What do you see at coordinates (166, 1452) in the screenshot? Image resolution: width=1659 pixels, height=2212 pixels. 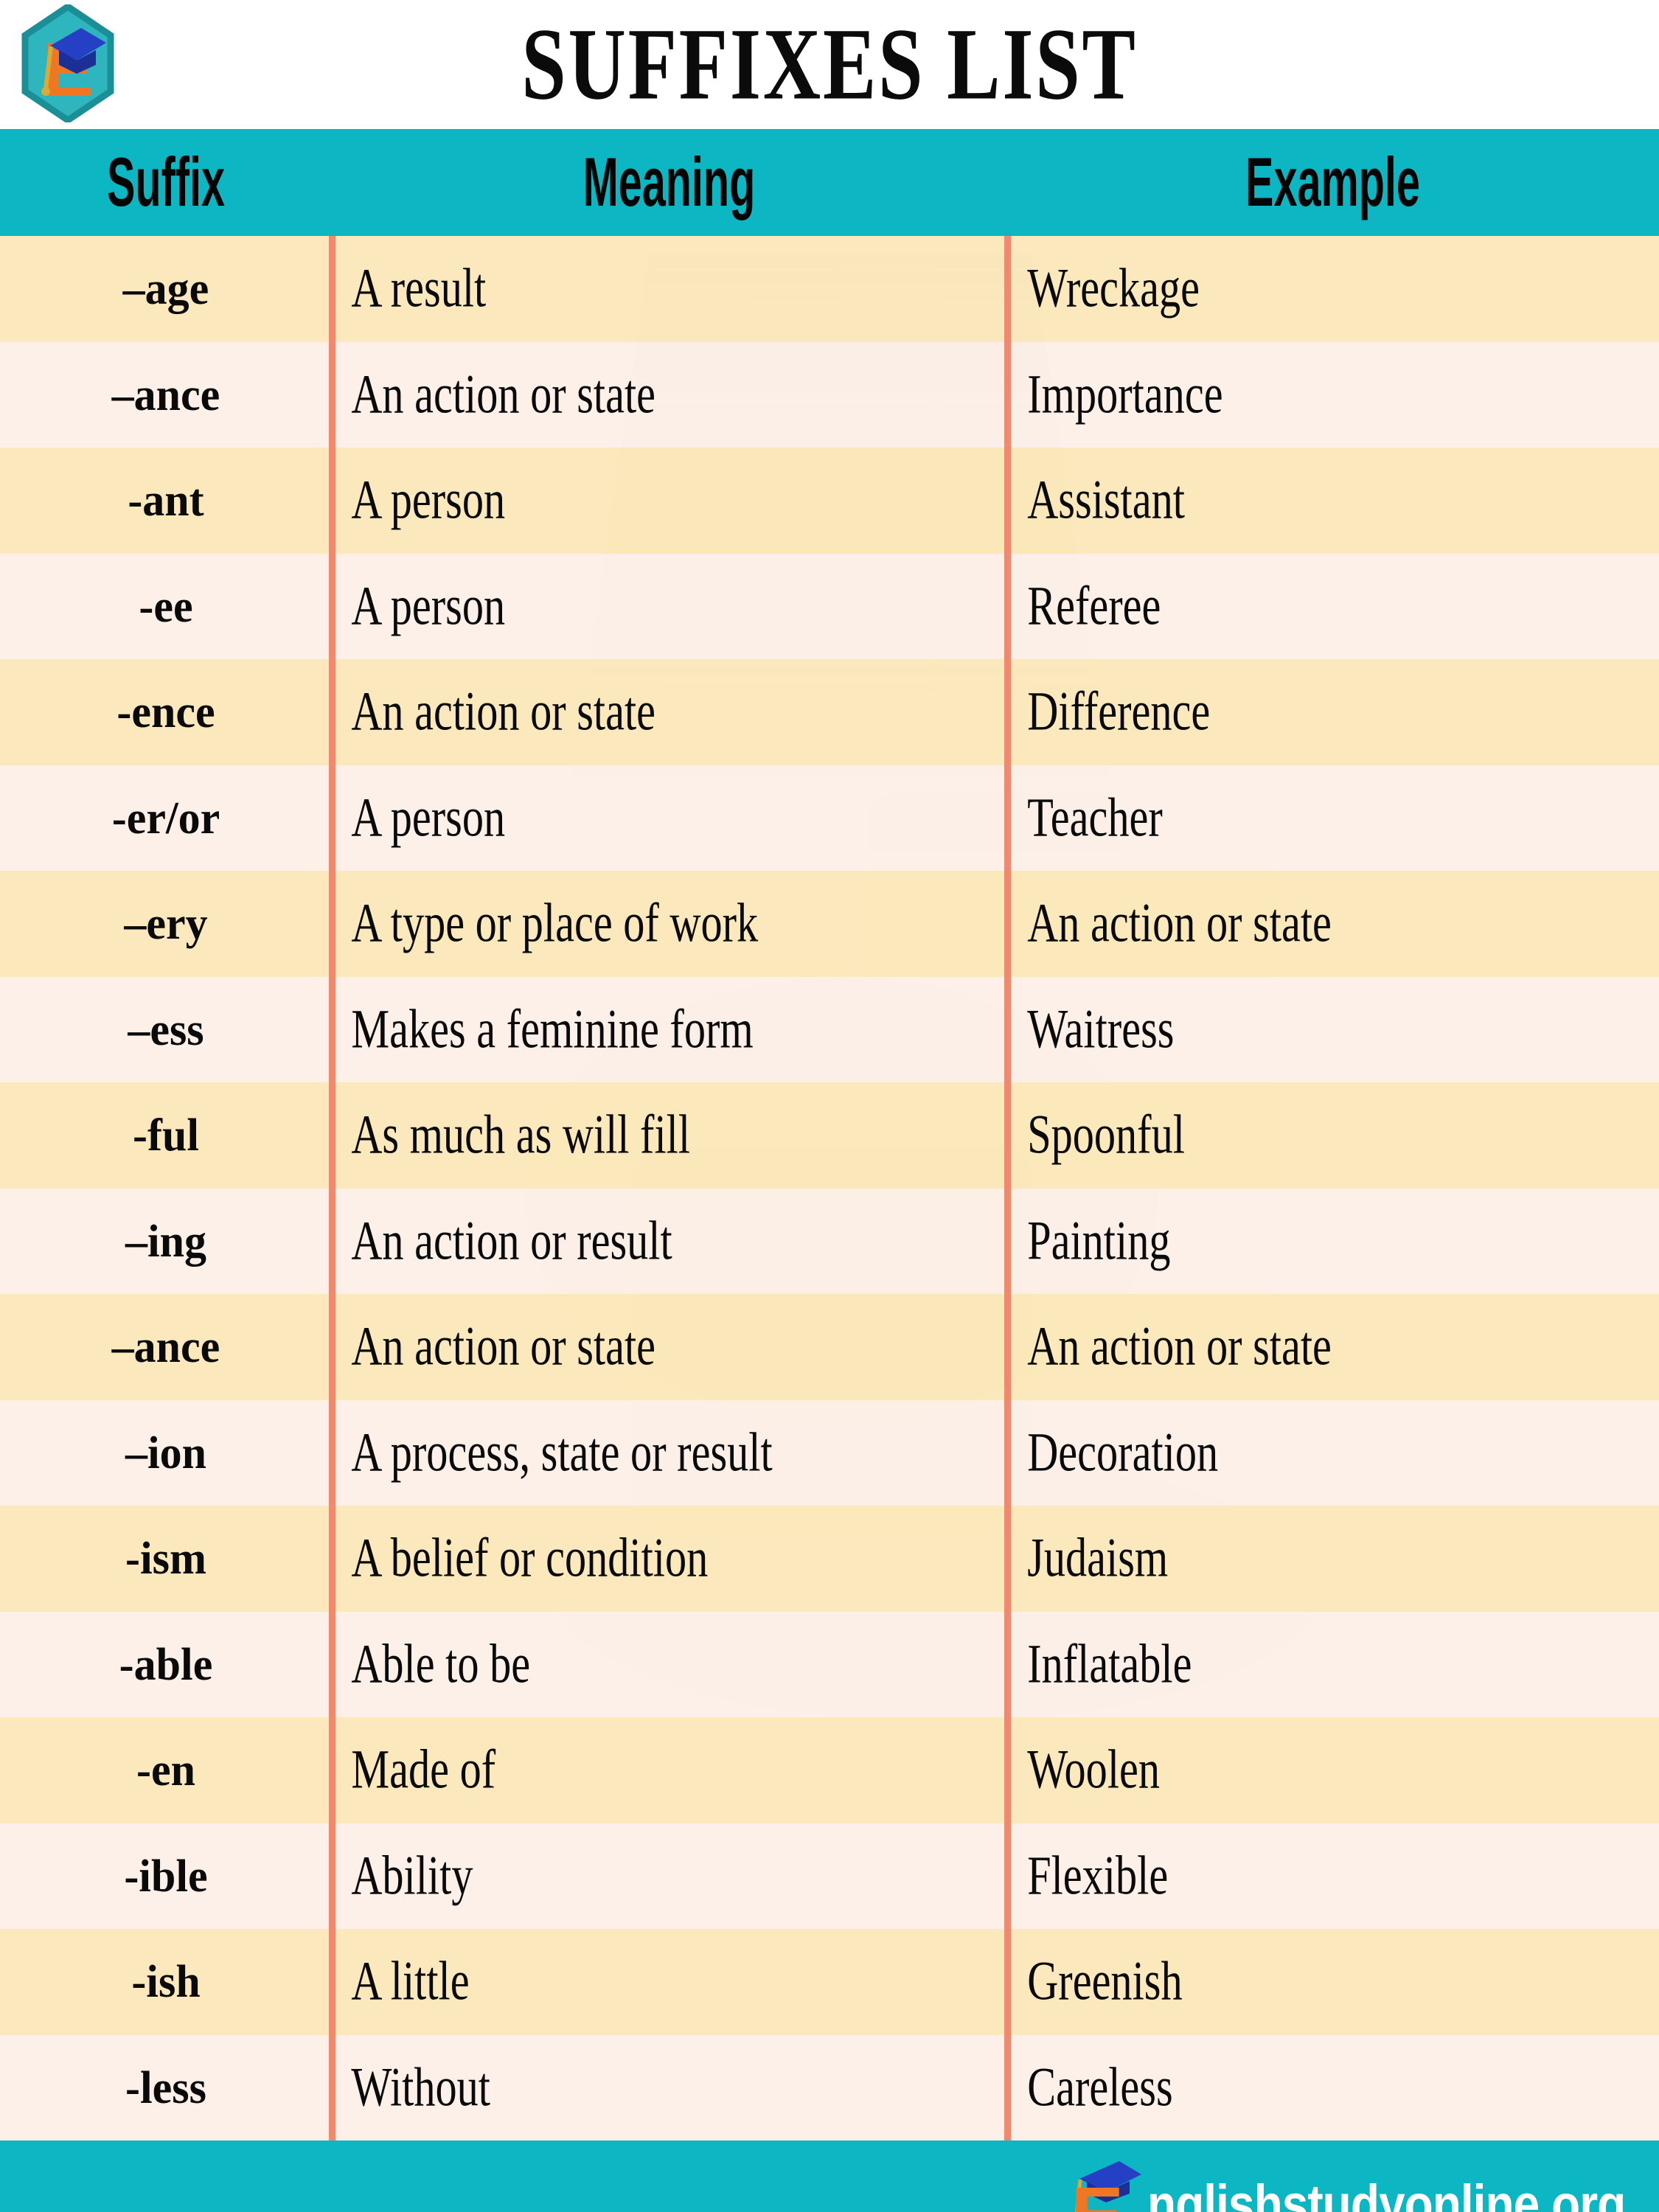 I see `cell-suffix: –ion` at bounding box center [166, 1452].